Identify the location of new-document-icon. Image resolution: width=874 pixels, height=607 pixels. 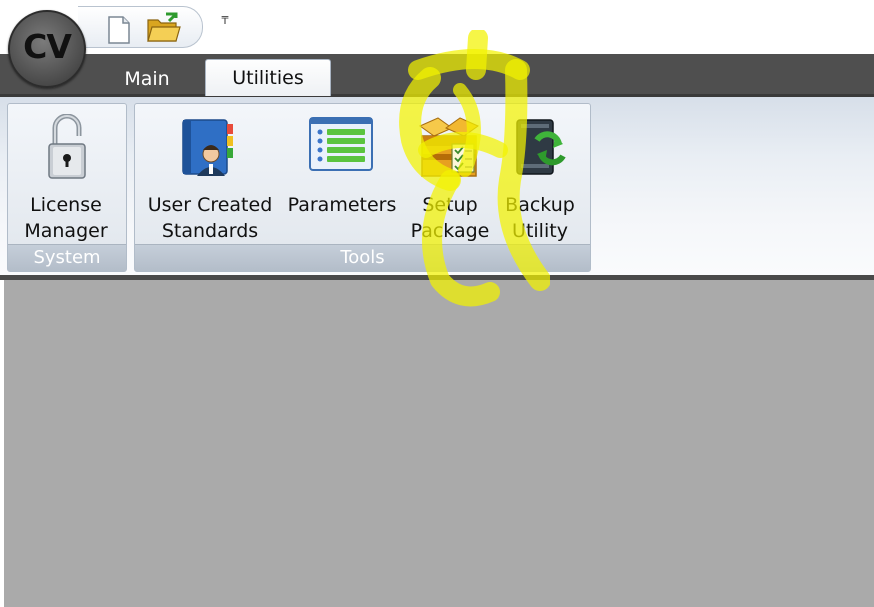
(119, 32).